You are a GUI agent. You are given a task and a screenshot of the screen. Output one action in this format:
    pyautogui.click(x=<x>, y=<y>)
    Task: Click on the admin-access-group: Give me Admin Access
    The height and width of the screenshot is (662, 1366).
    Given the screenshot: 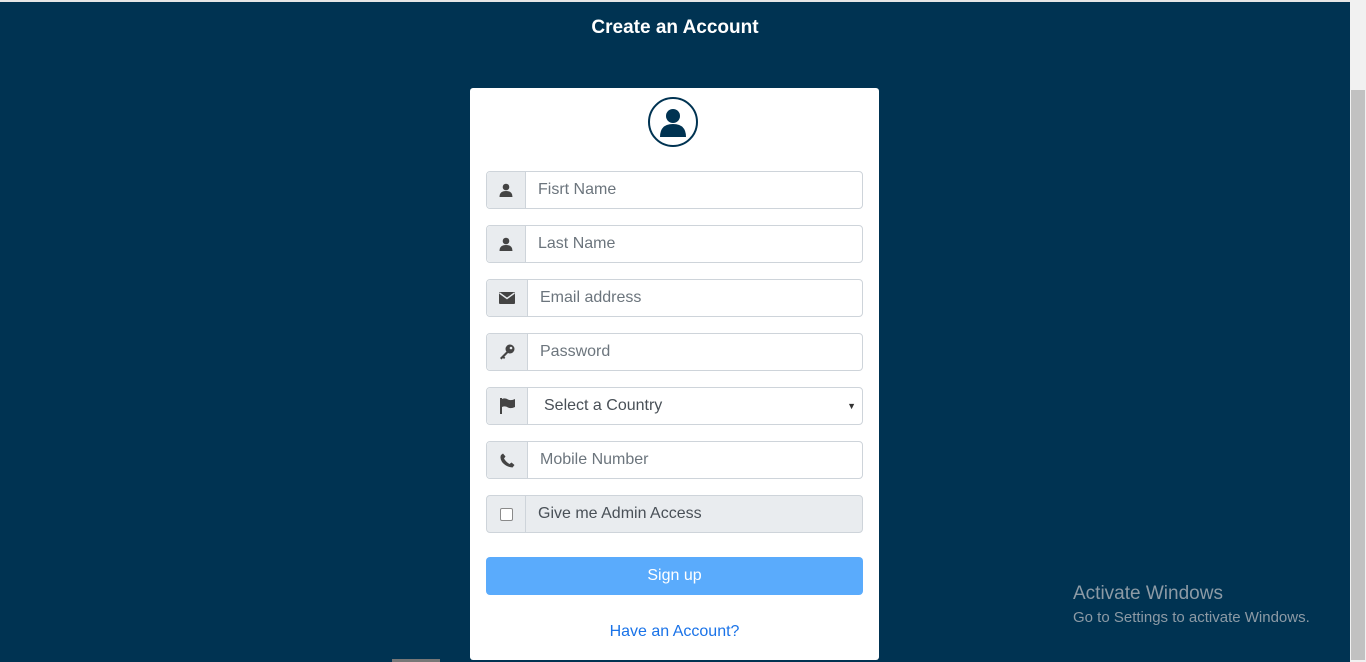 What is the action you would take?
    pyautogui.click(x=674, y=514)
    